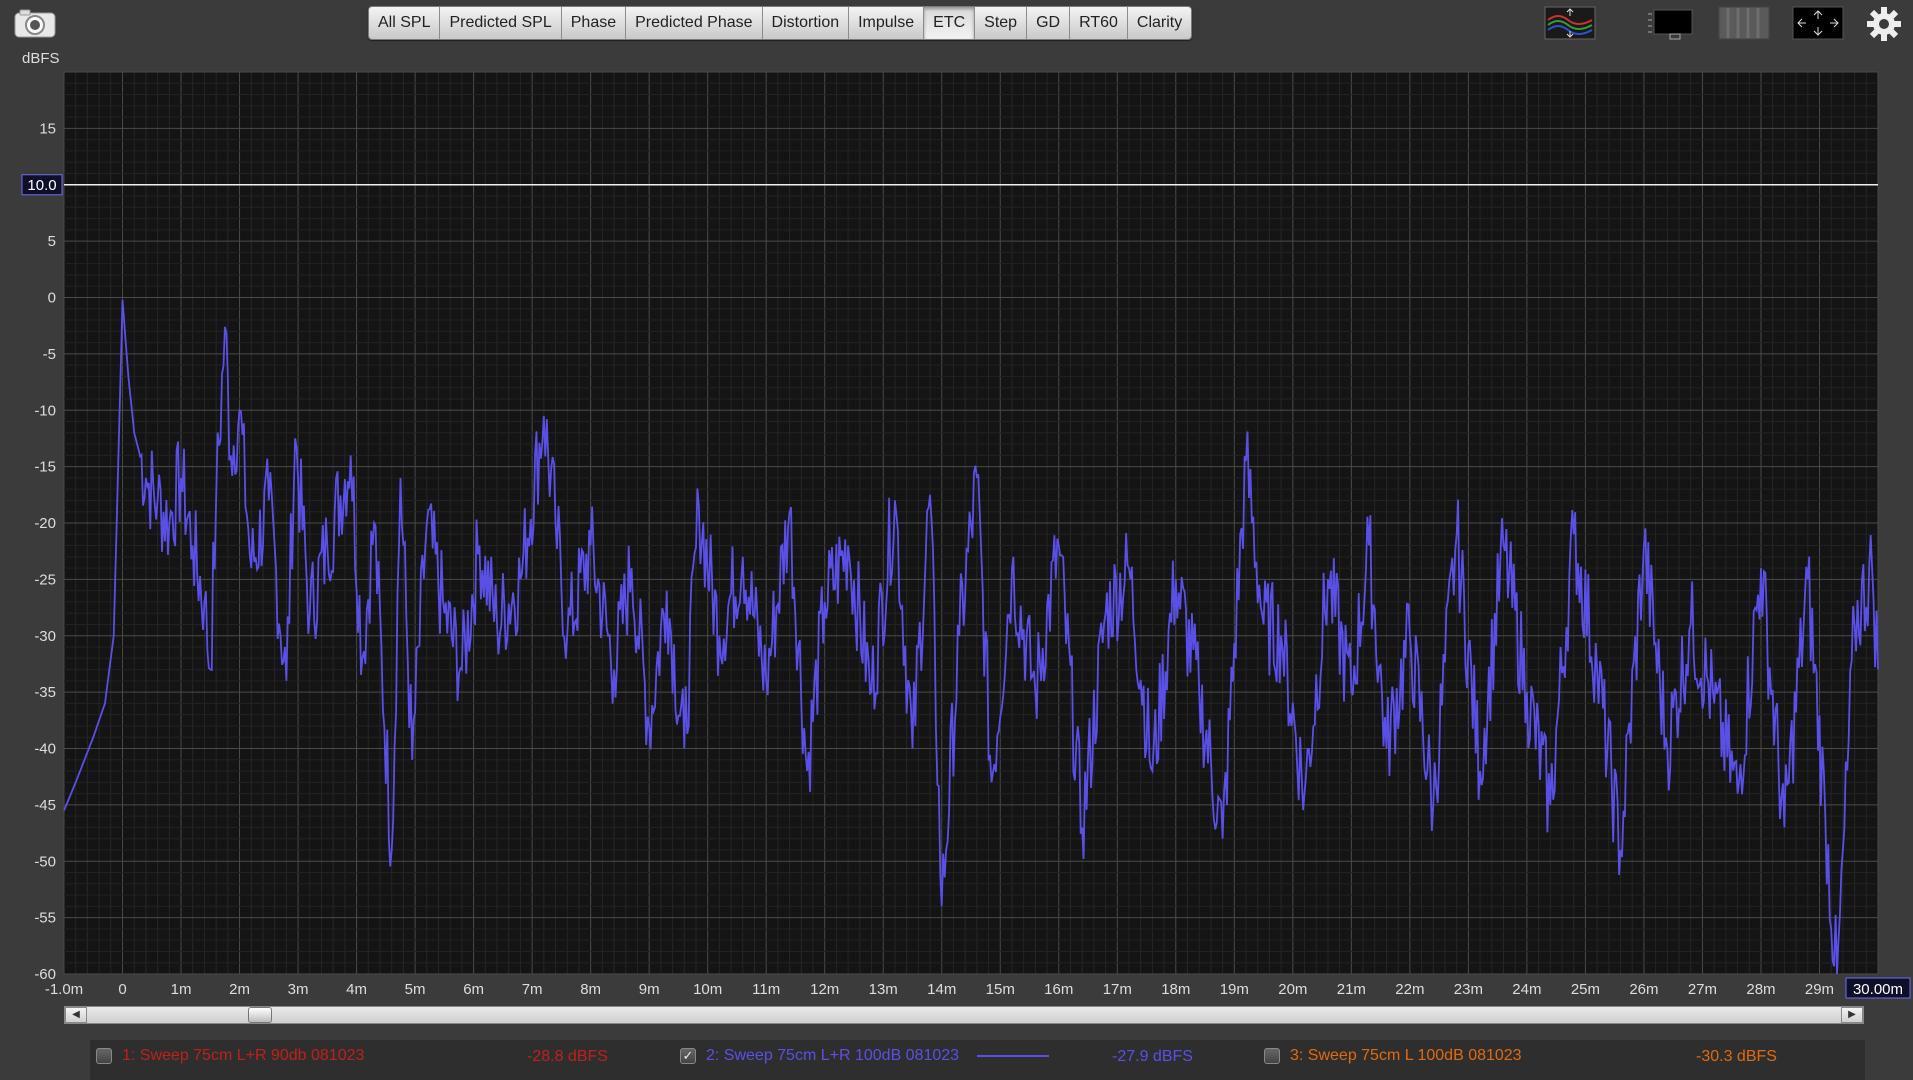 Image resolution: width=1913 pixels, height=1080 pixels. I want to click on x-tick-label: 27m, so click(1702, 989).